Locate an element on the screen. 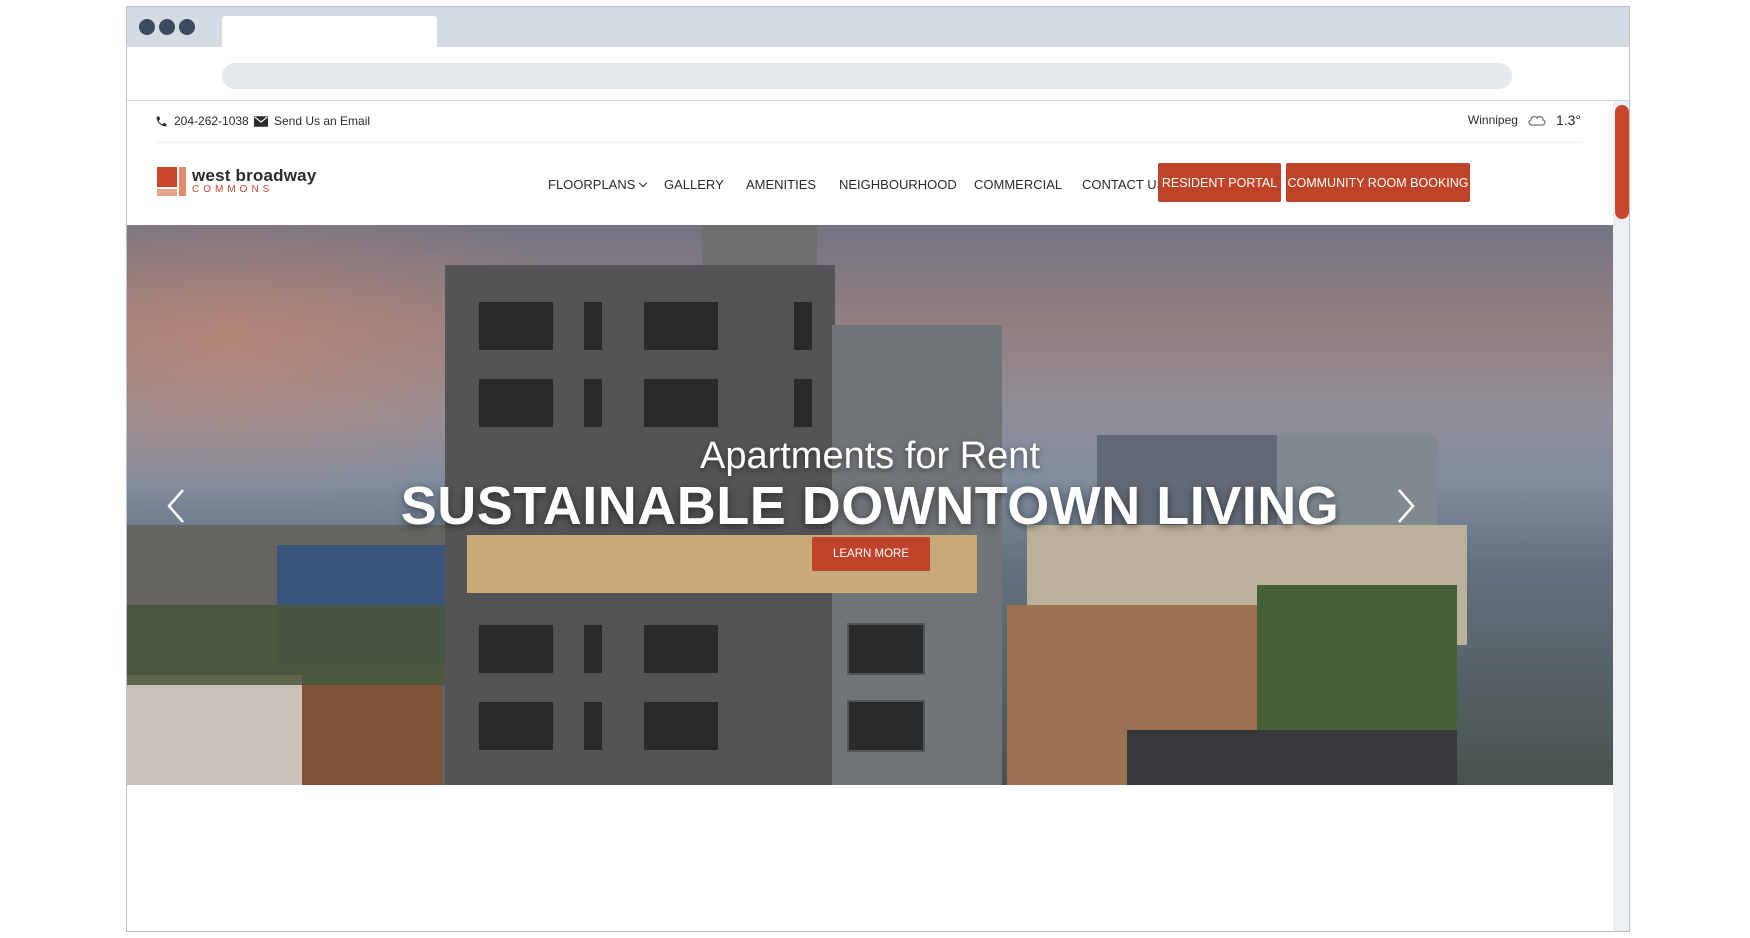  envelope-icon is located at coordinates (261, 121).